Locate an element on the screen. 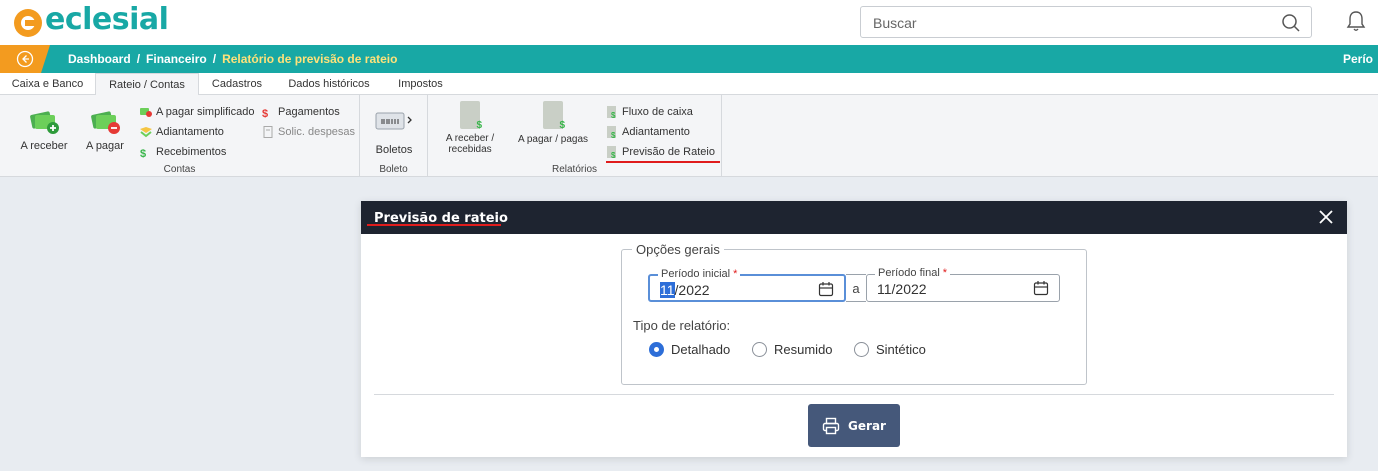 This screenshot has width=1378, height=471. dialog-divider is located at coordinates (854, 394).